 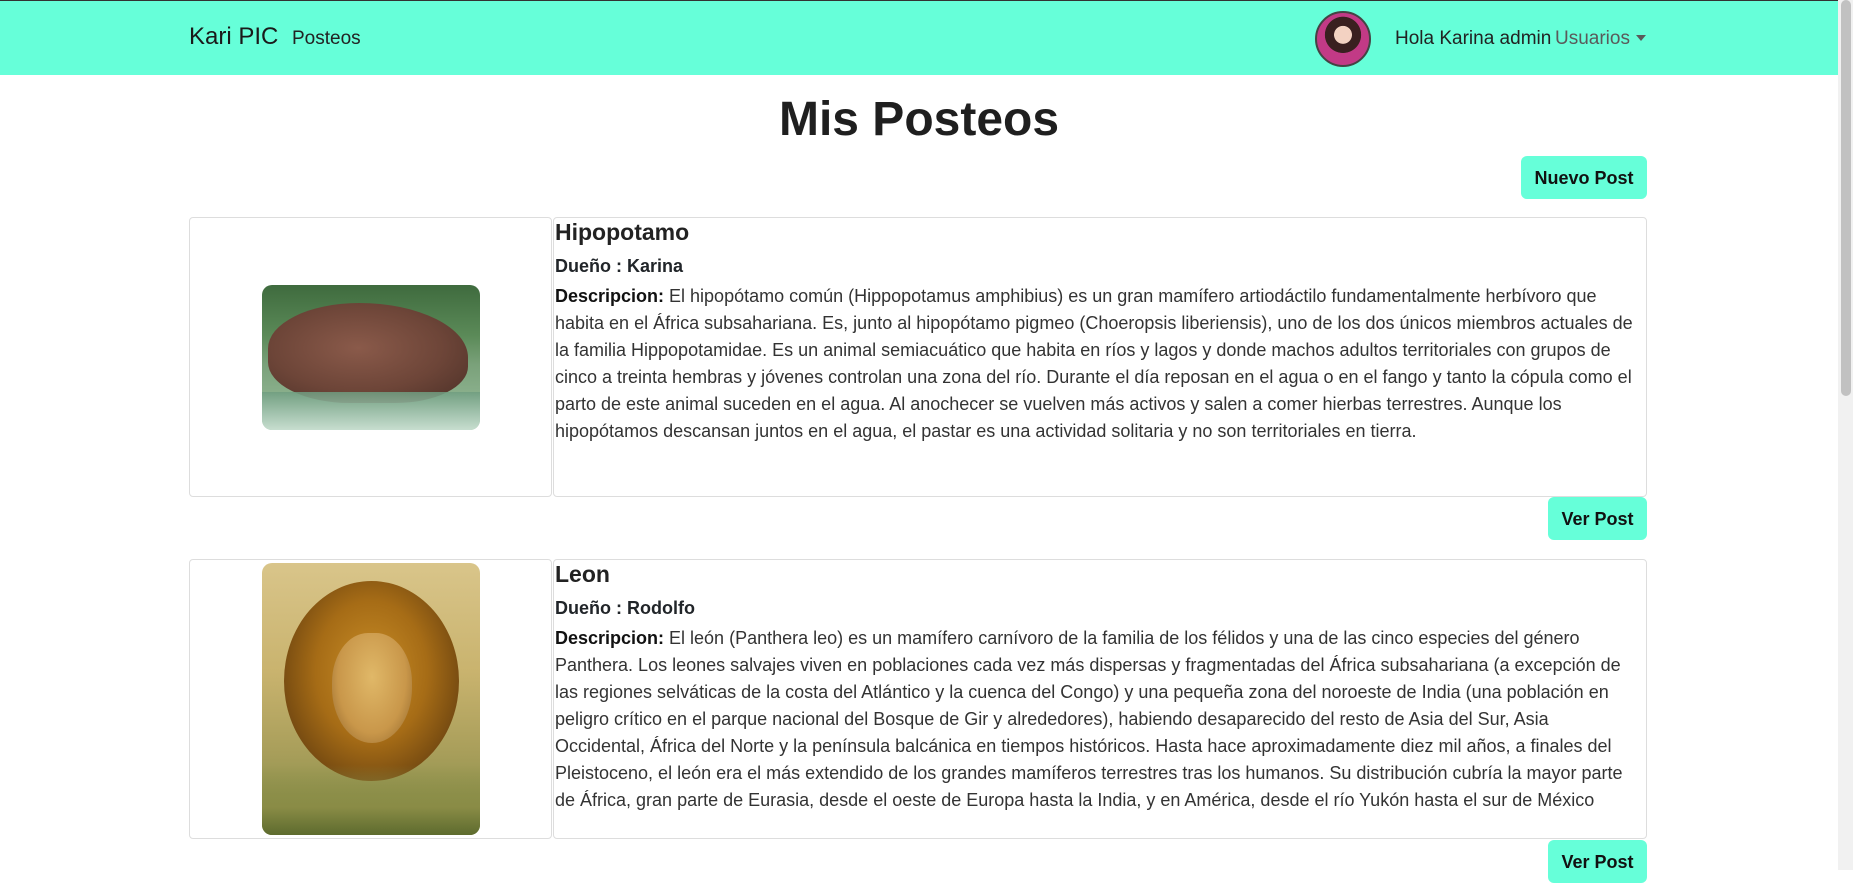 What do you see at coordinates (919, 119) in the screenshot?
I see `page-title: Mis Posteos` at bounding box center [919, 119].